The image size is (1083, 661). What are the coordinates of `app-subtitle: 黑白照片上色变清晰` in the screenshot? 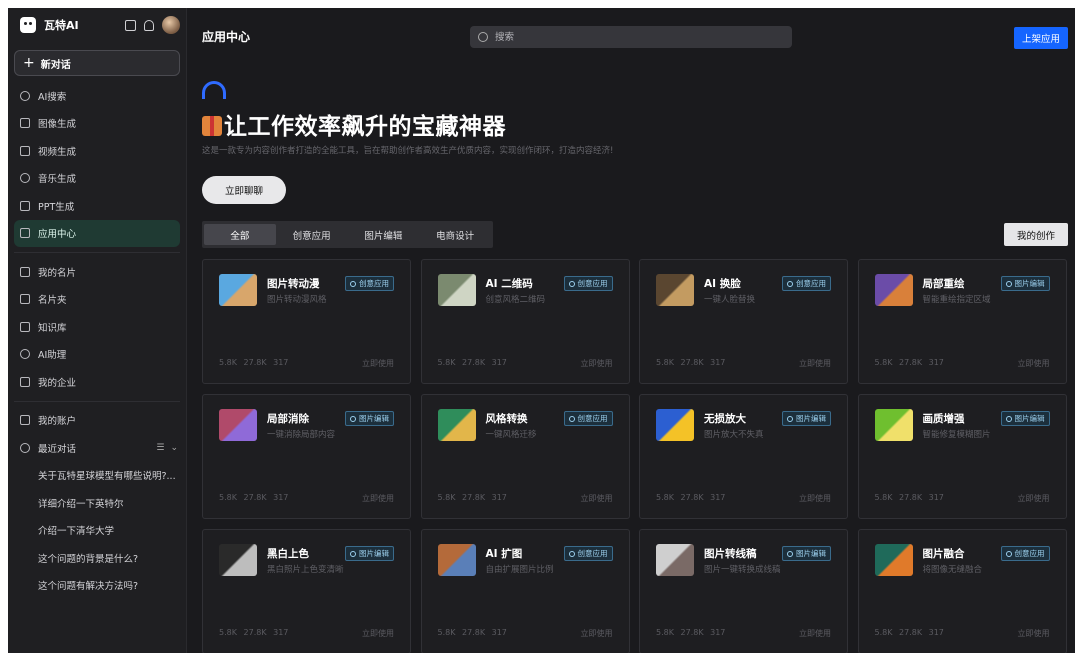 It's located at (305, 570).